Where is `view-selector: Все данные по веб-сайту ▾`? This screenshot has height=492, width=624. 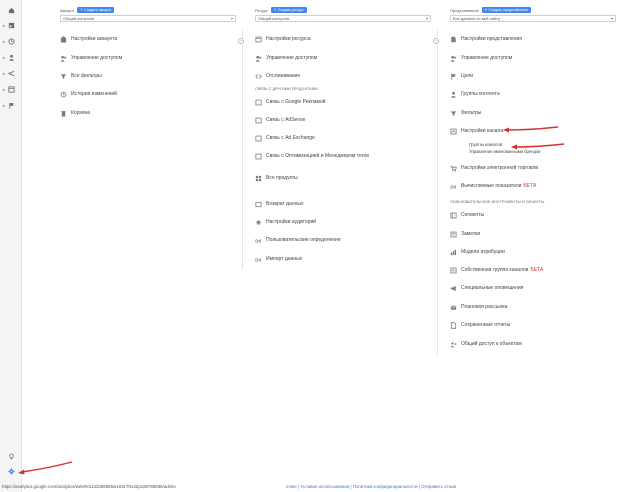
view-selector: Все данные по веб-сайту ▾ is located at coordinates (533, 18).